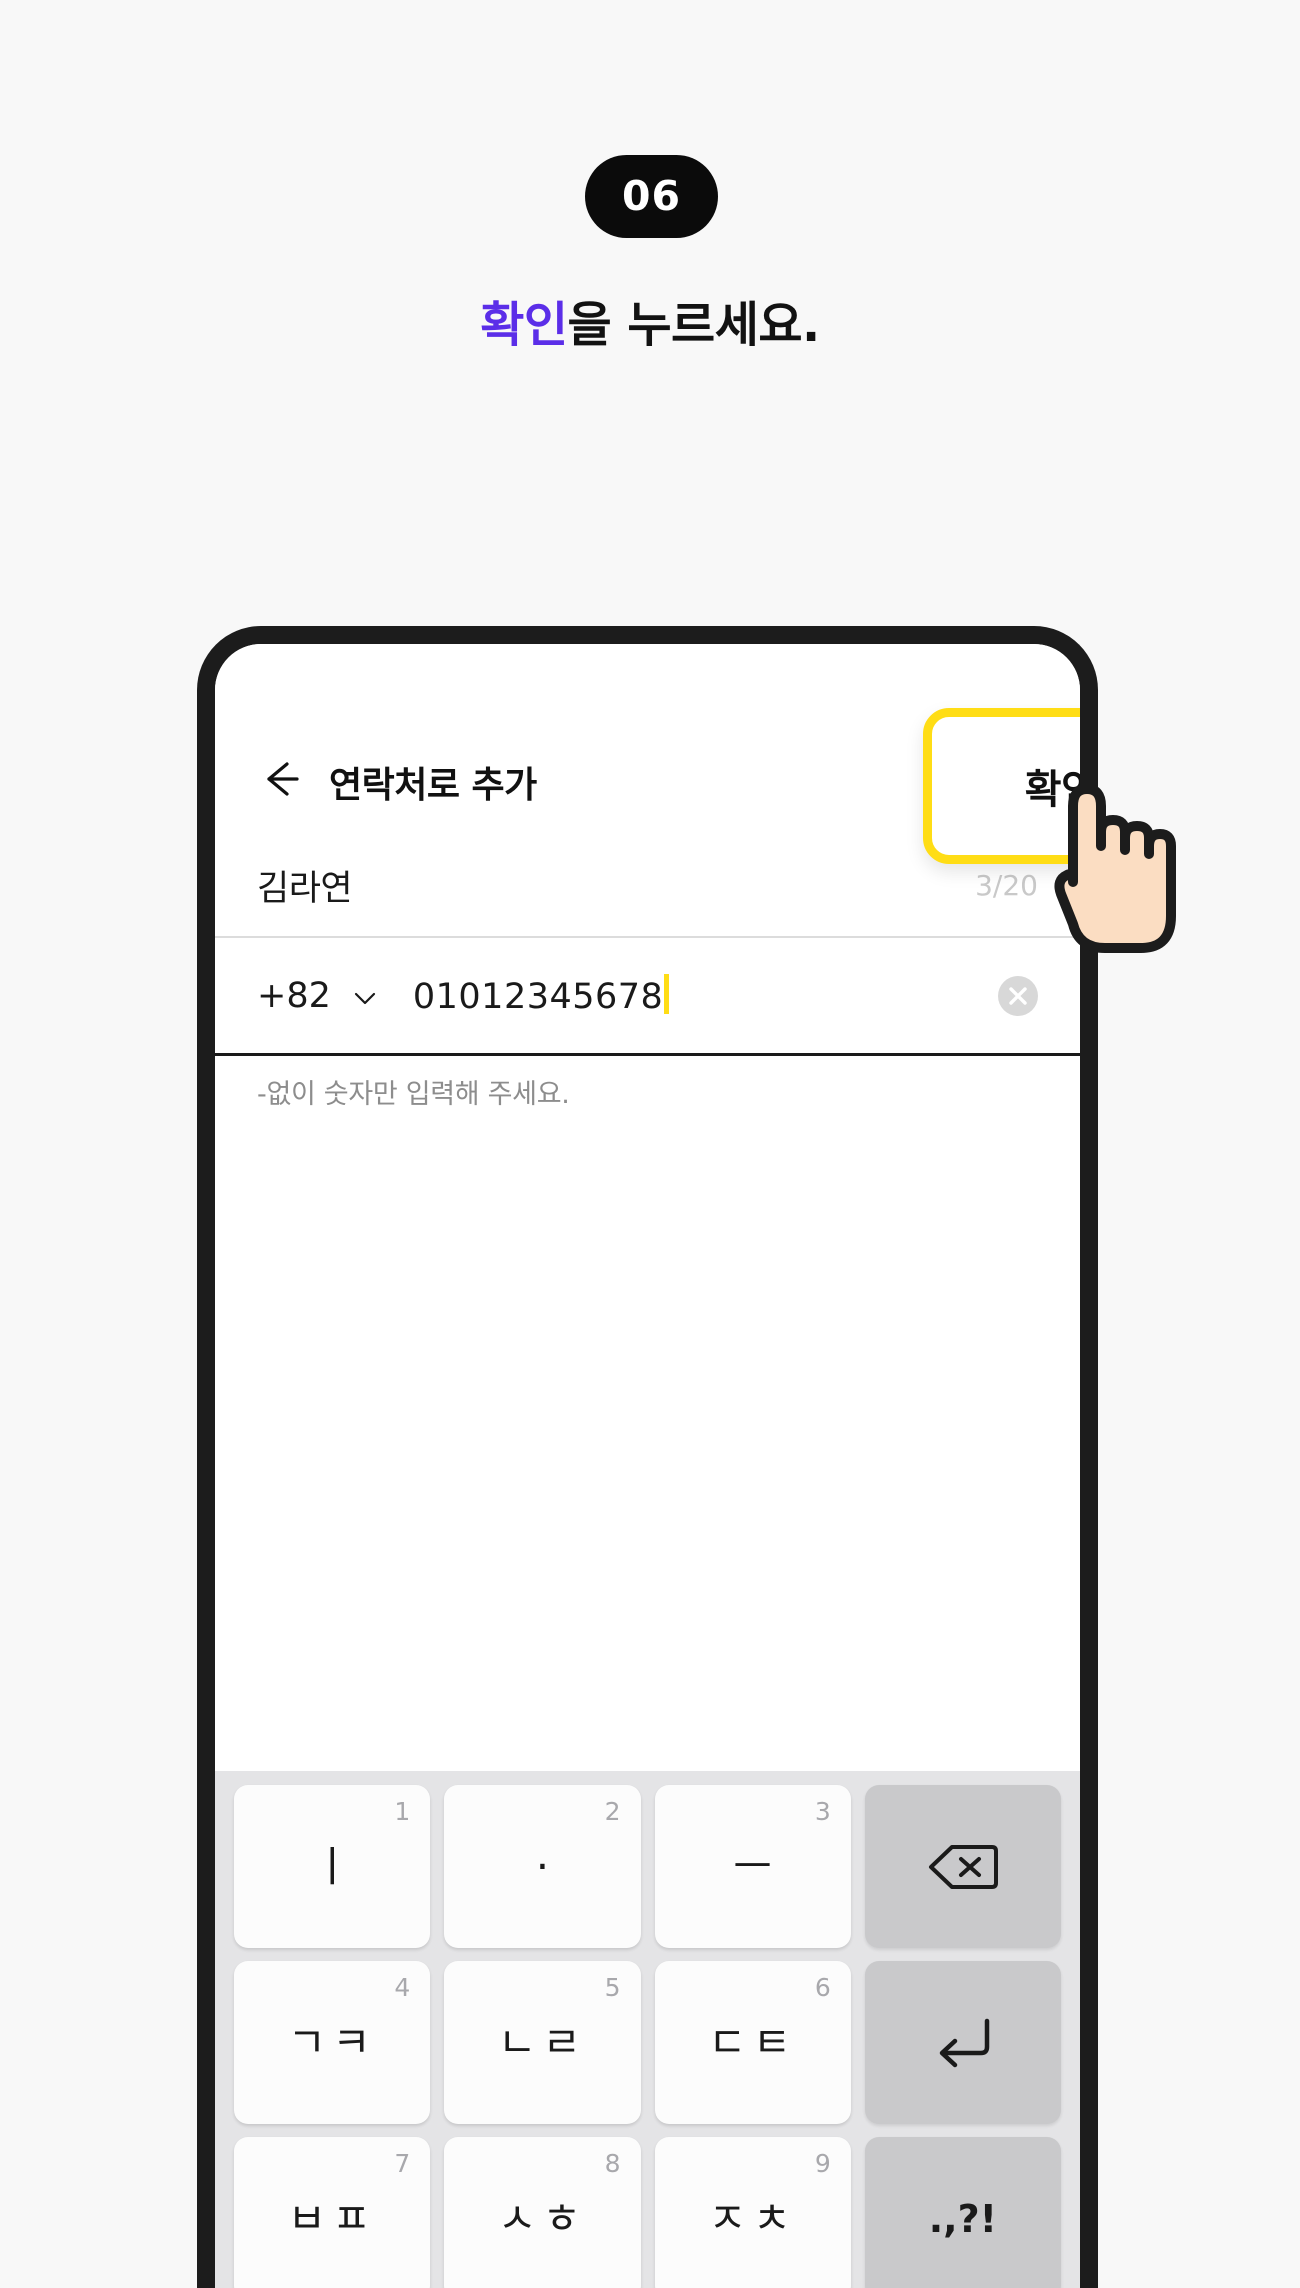 The width and height of the screenshot is (1300, 2288). What do you see at coordinates (822, 1987) in the screenshot?
I see `key-number-label: 6` at bounding box center [822, 1987].